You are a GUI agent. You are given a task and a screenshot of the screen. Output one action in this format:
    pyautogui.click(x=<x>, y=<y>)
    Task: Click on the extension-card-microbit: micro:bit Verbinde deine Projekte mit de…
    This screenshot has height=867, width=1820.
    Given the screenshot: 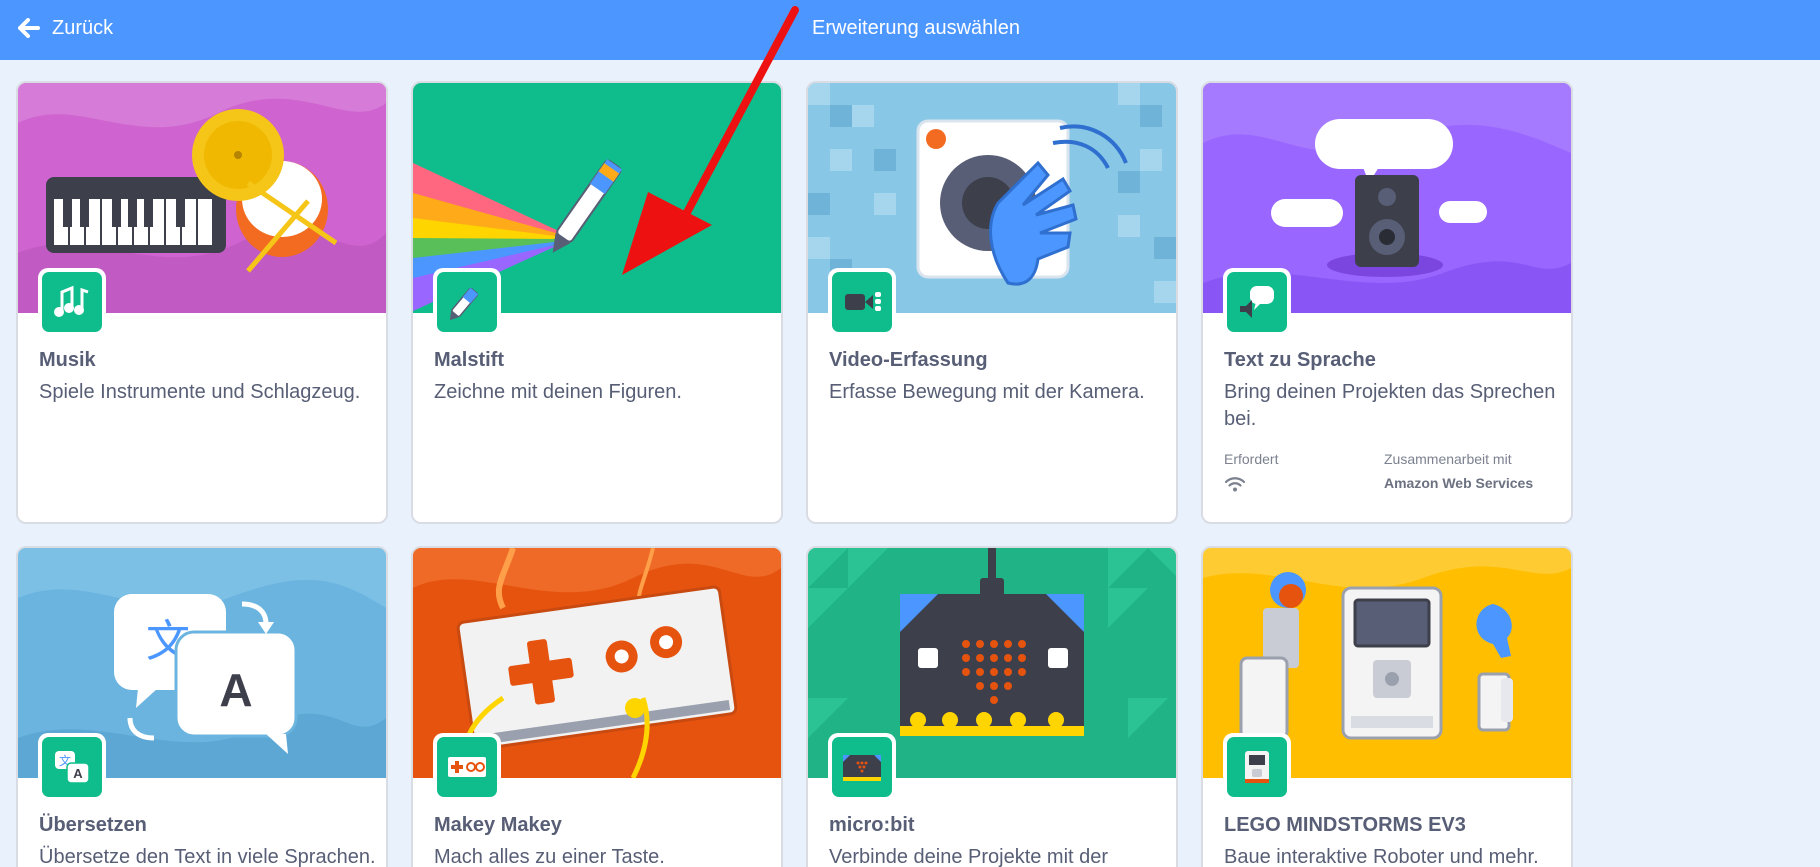 What is the action you would take?
    pyautogui.click(x=992, y=706)
    